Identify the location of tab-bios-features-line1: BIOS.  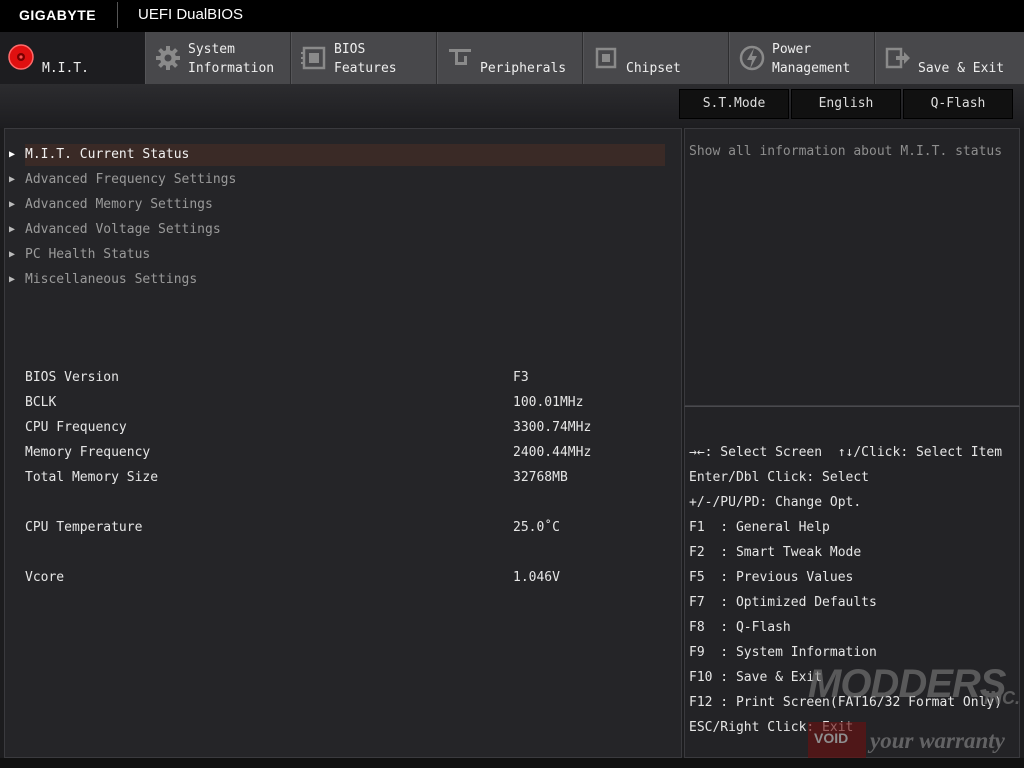
(350, 49).